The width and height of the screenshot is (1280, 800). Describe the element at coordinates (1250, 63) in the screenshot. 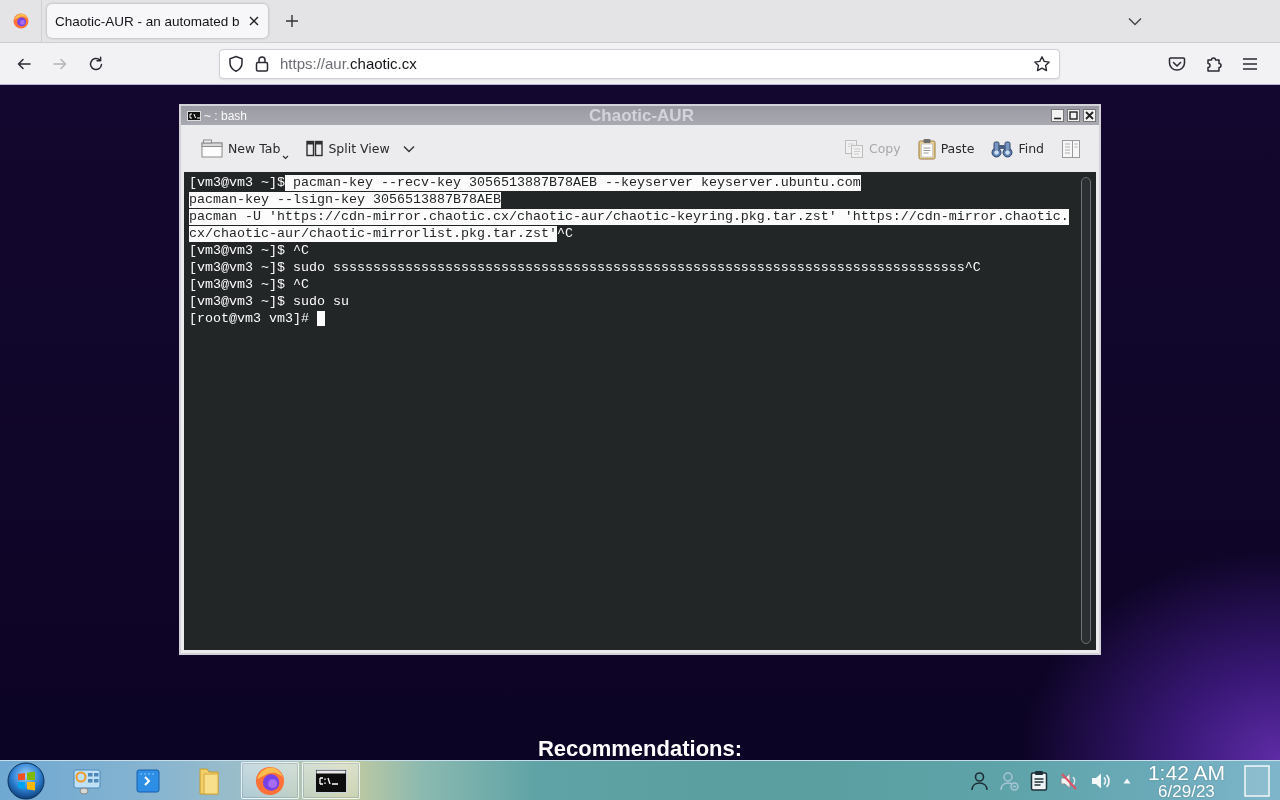

I see `menu-icon` at that location.